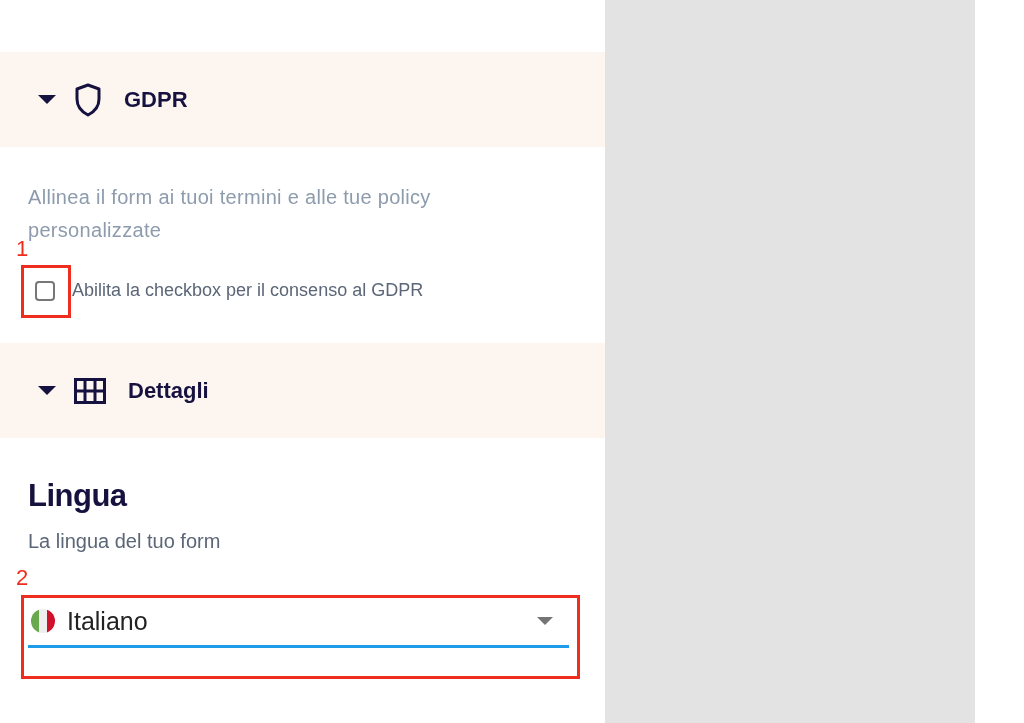  Describe the element at coordinates (22, 578) in the screenshot. I see `callout-number: 2` at that location.